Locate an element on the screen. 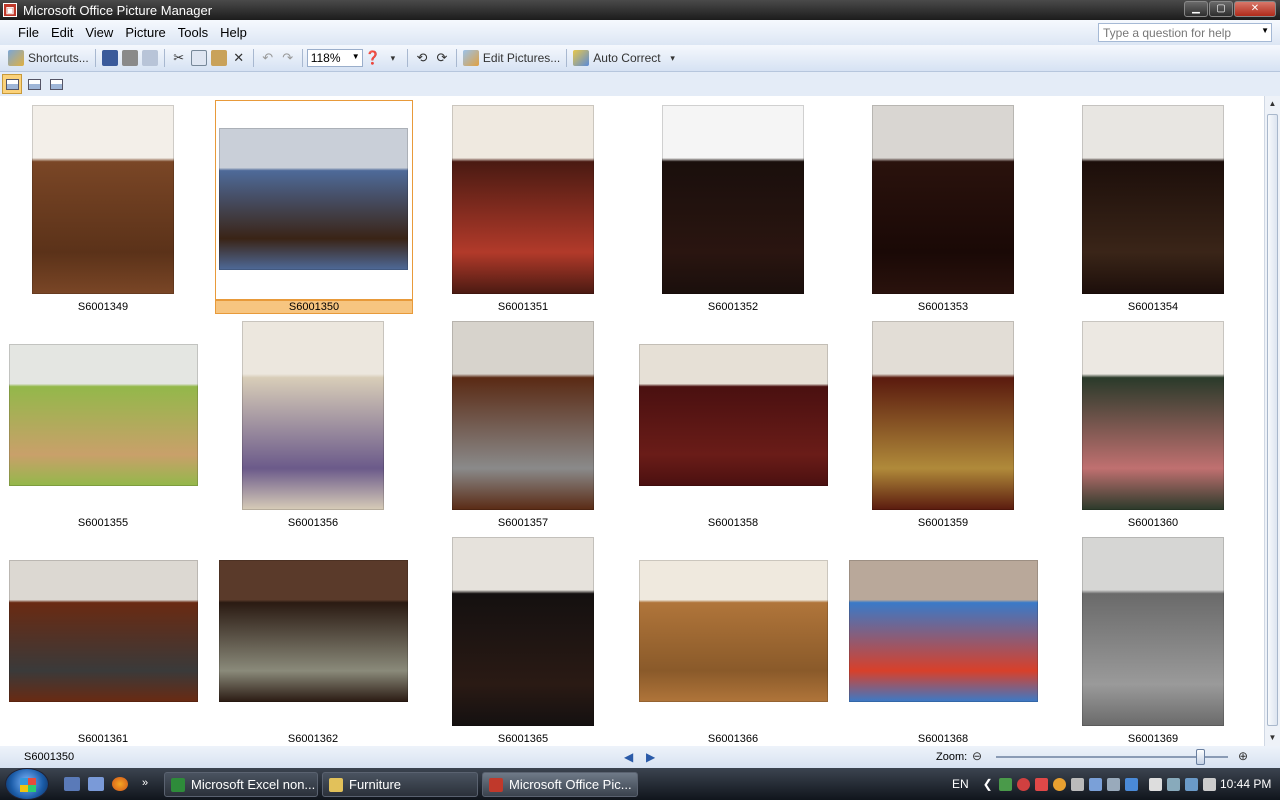 The image size is (1280, 800). scroll-down-icon: ▼ is located at coordinates (1272, 738).